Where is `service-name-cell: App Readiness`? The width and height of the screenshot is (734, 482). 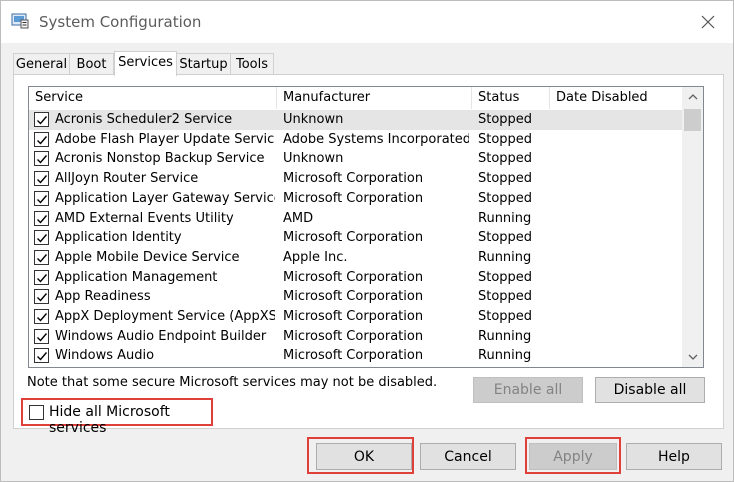
service-name-cell: App Readiness is located at coordinates (103, 297).